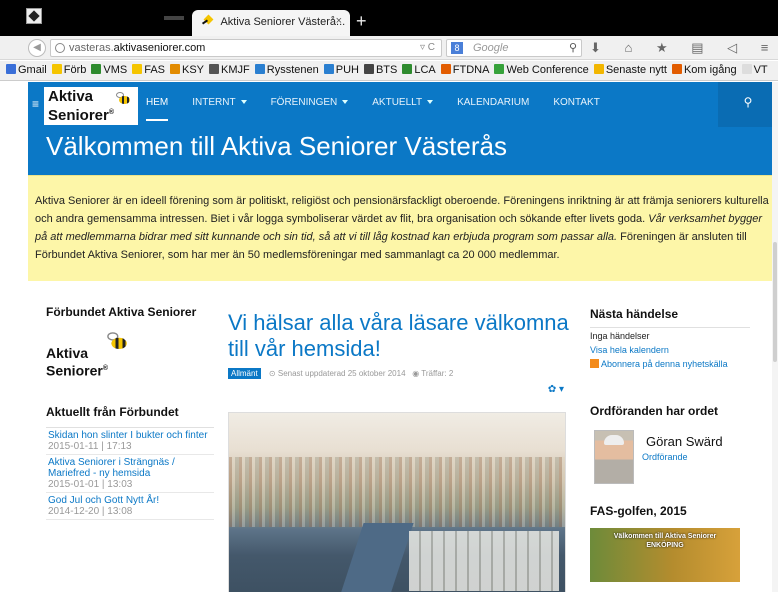 This screenshot has height=592, width=778. What do you see at coordinates (105, 368) in the screenshot?
I see `logo2-registered: ®` at bounding box center [105, 368].